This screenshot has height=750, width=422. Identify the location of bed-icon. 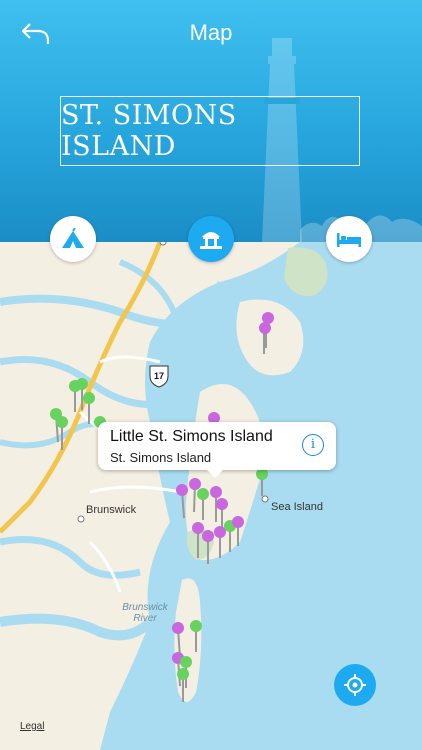
(349, 240).